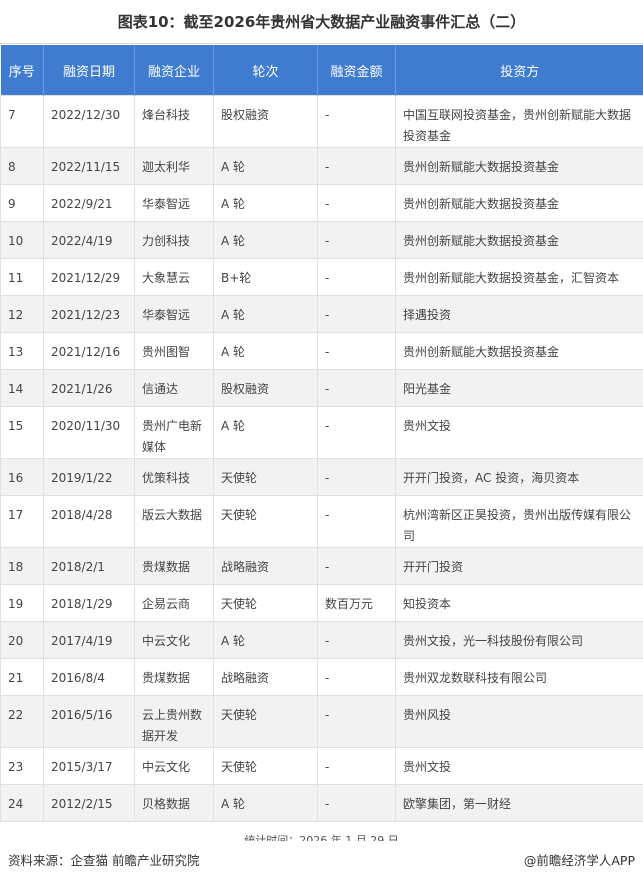 The width and height of the screenshot is (643, 878). I want to click on cell-no: 21, so click(22, 677).